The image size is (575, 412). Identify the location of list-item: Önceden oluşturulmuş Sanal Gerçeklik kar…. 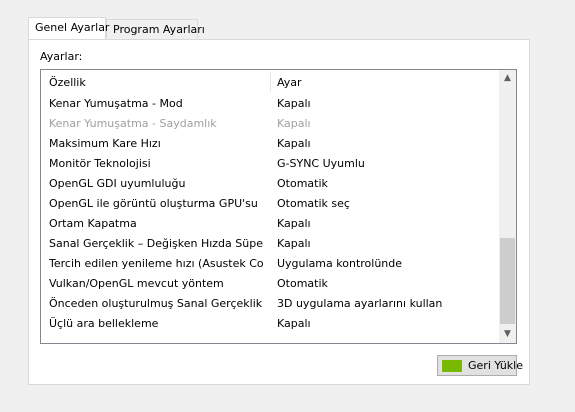
(271, 304).